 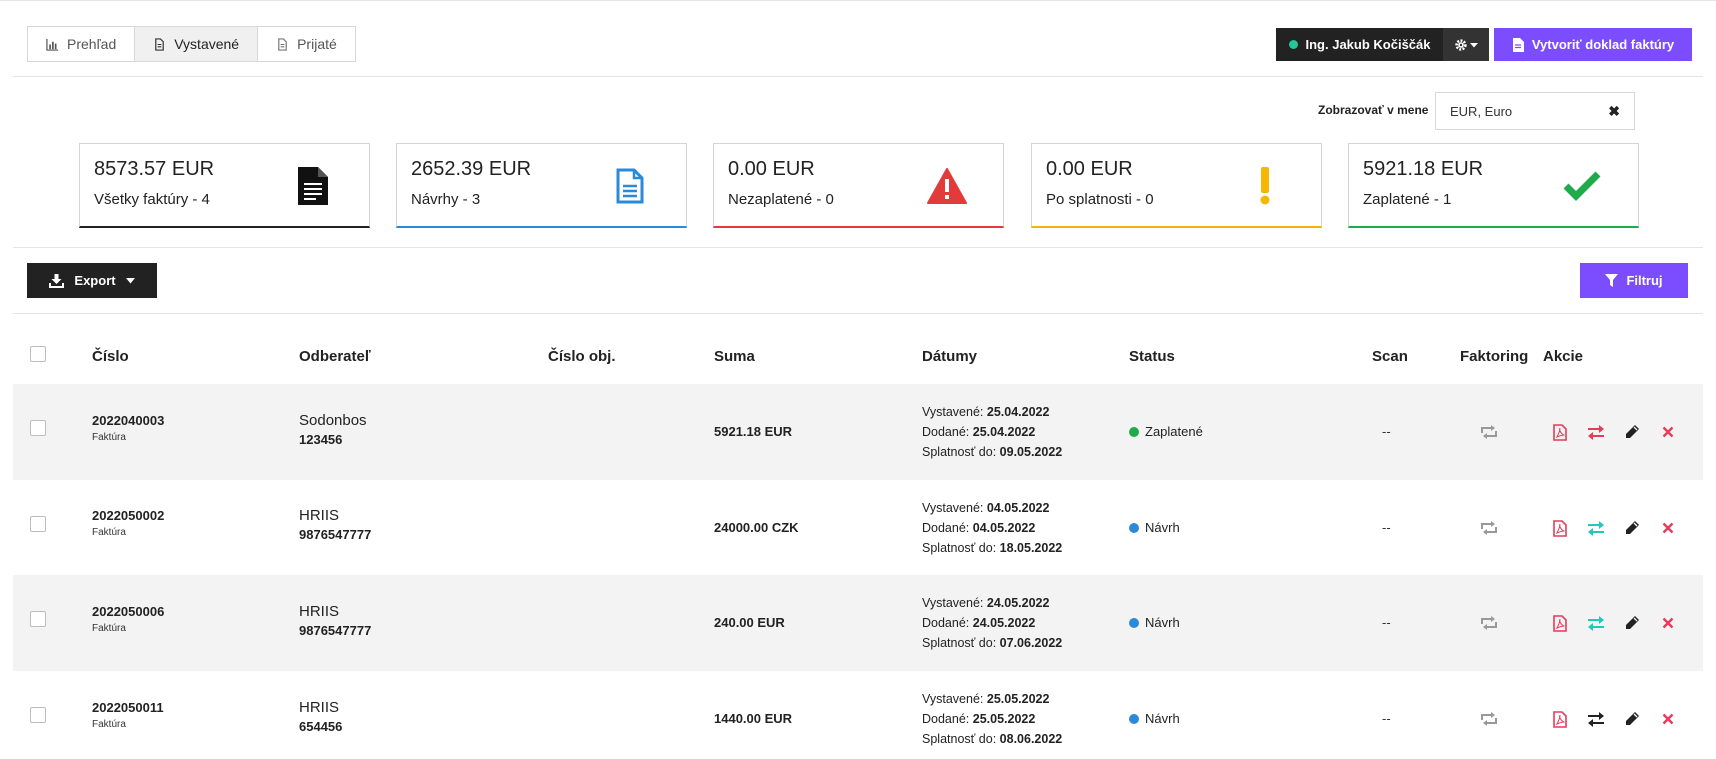 I want to click on due-date: 09.05.2022, so click(x=1031, y=452).